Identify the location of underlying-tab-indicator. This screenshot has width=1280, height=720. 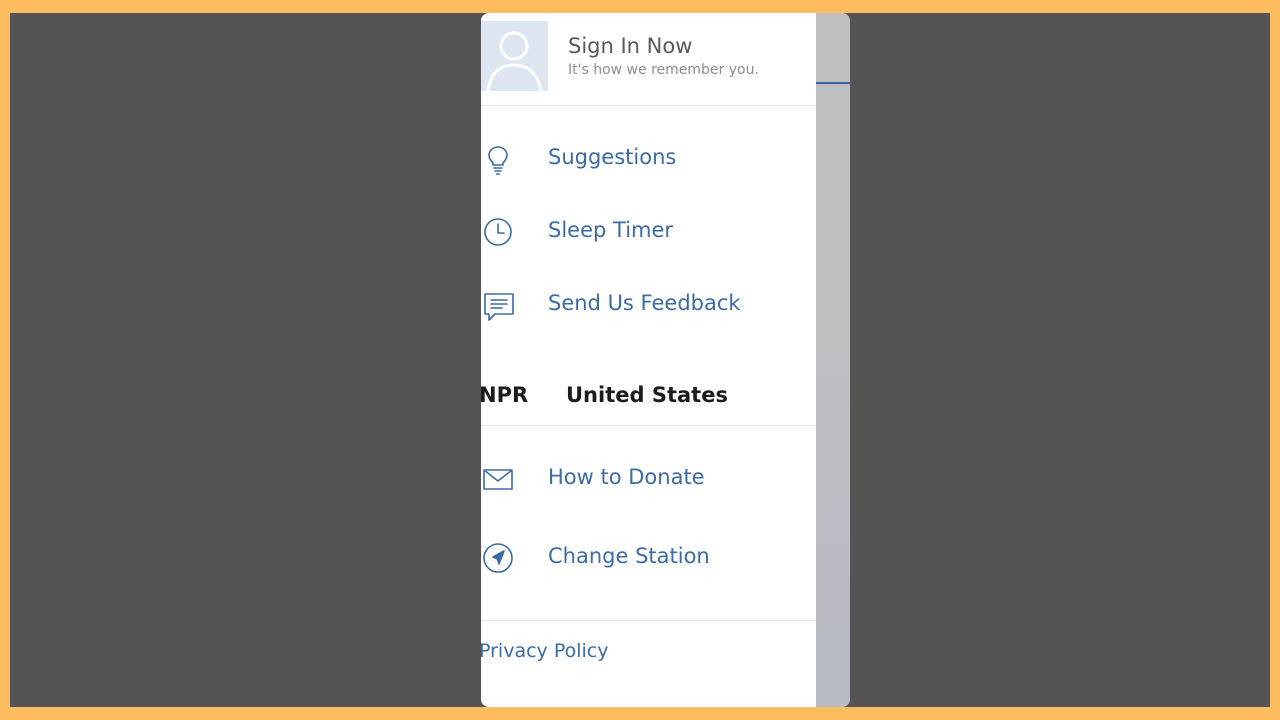
(833, 83).